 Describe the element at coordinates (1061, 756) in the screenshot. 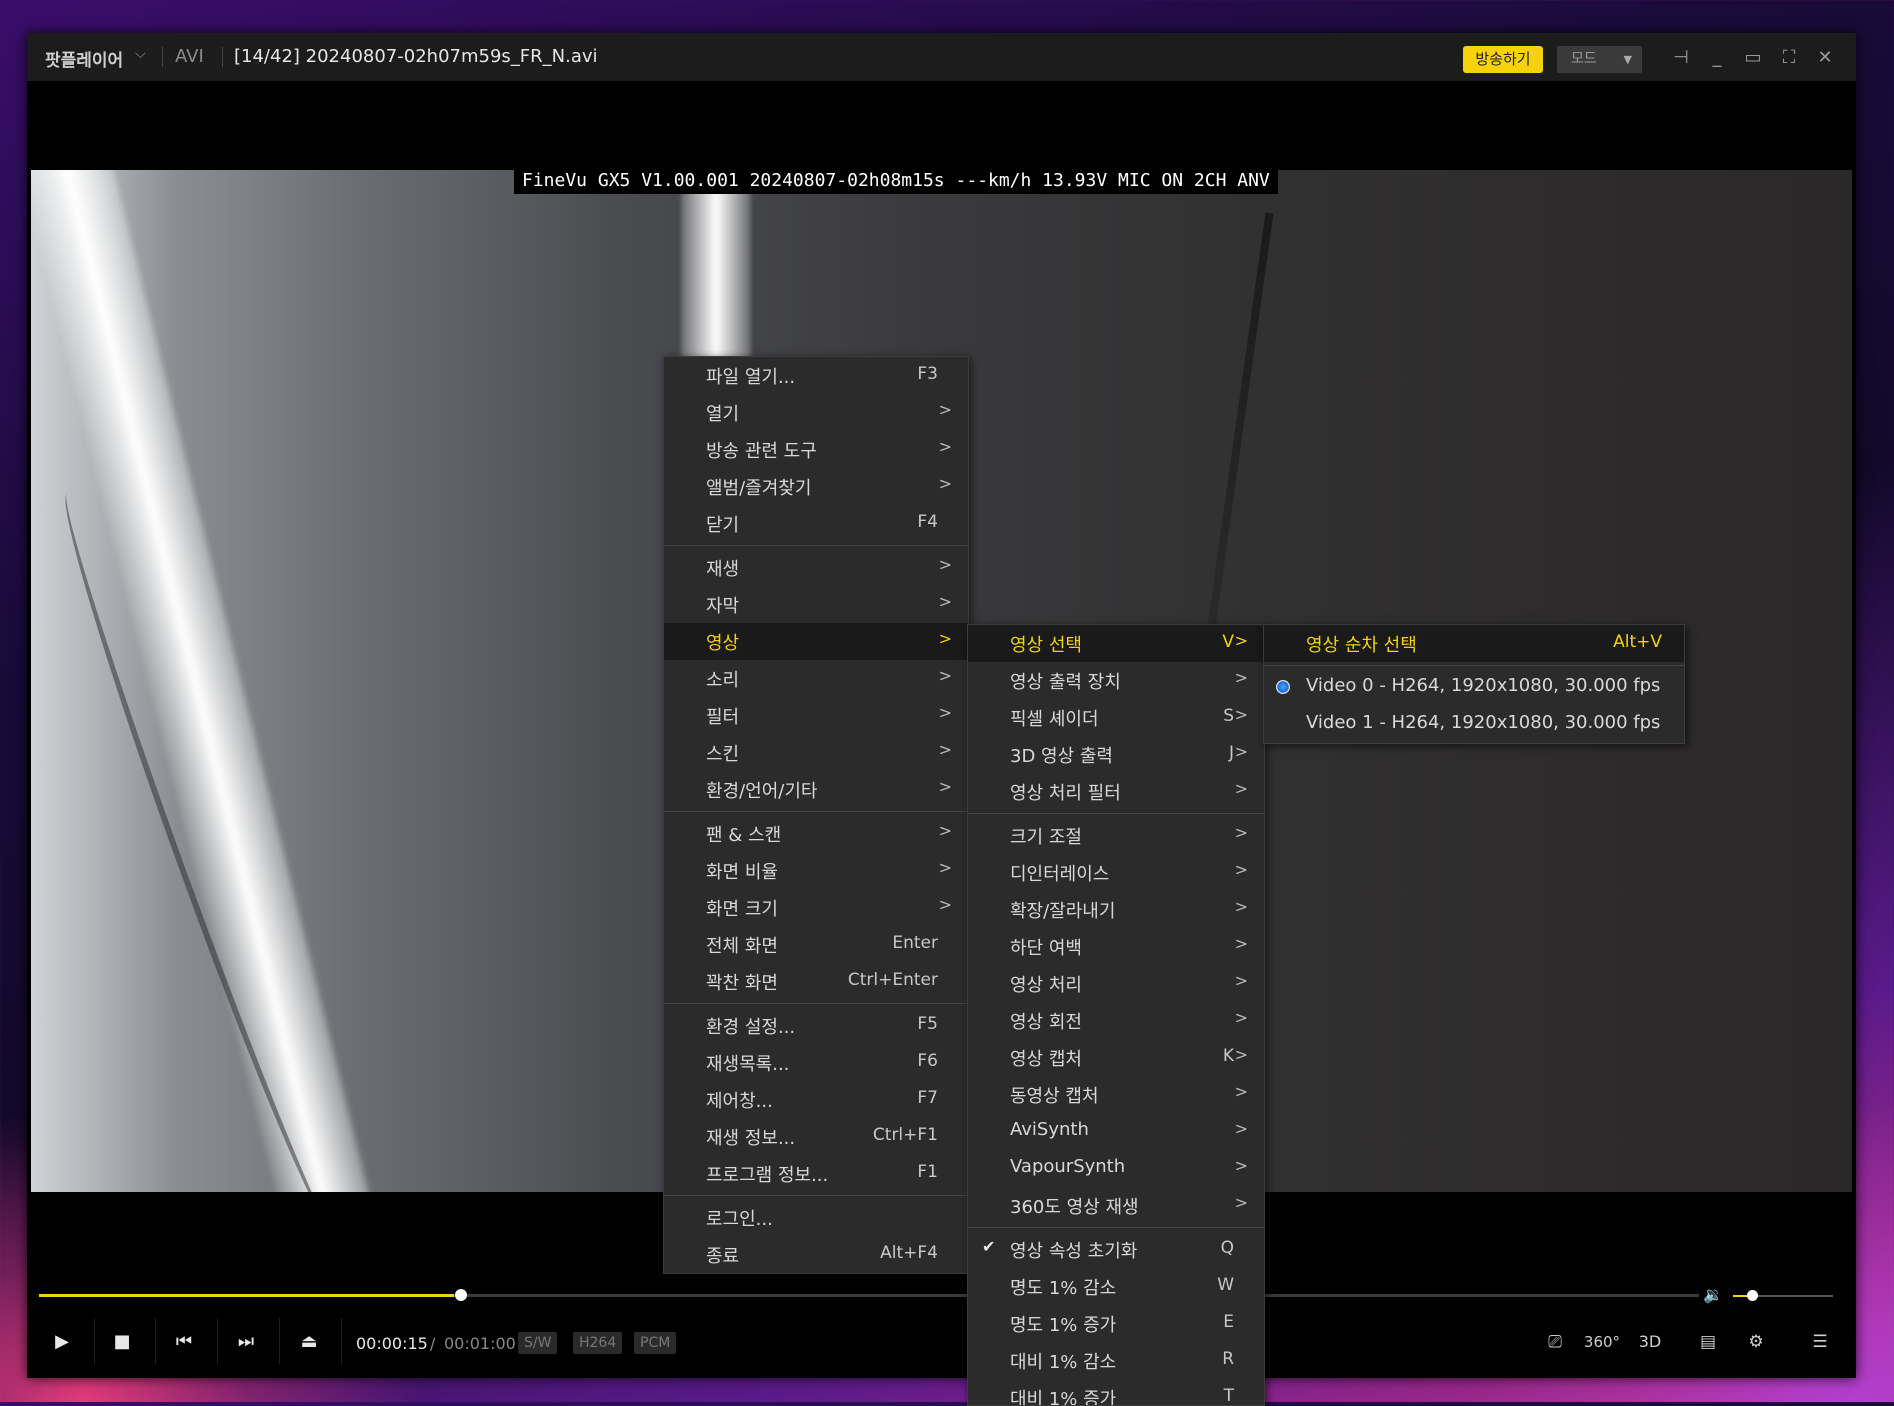

I see `video_menu-item-label: 3D 영상 출력` at that location.